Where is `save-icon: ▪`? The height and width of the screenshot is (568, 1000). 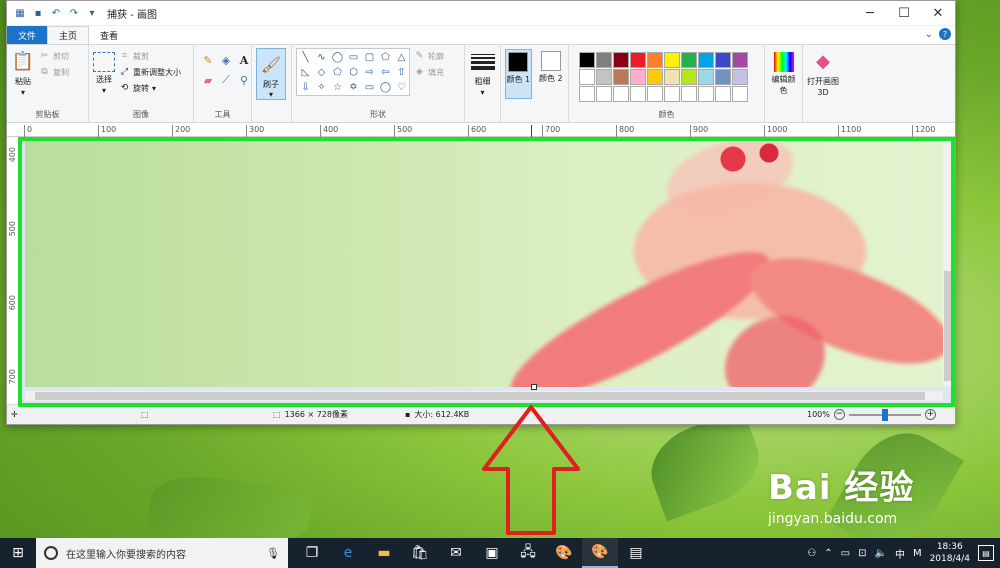 save-icon: ▪ is located at coordinates (38, 13).